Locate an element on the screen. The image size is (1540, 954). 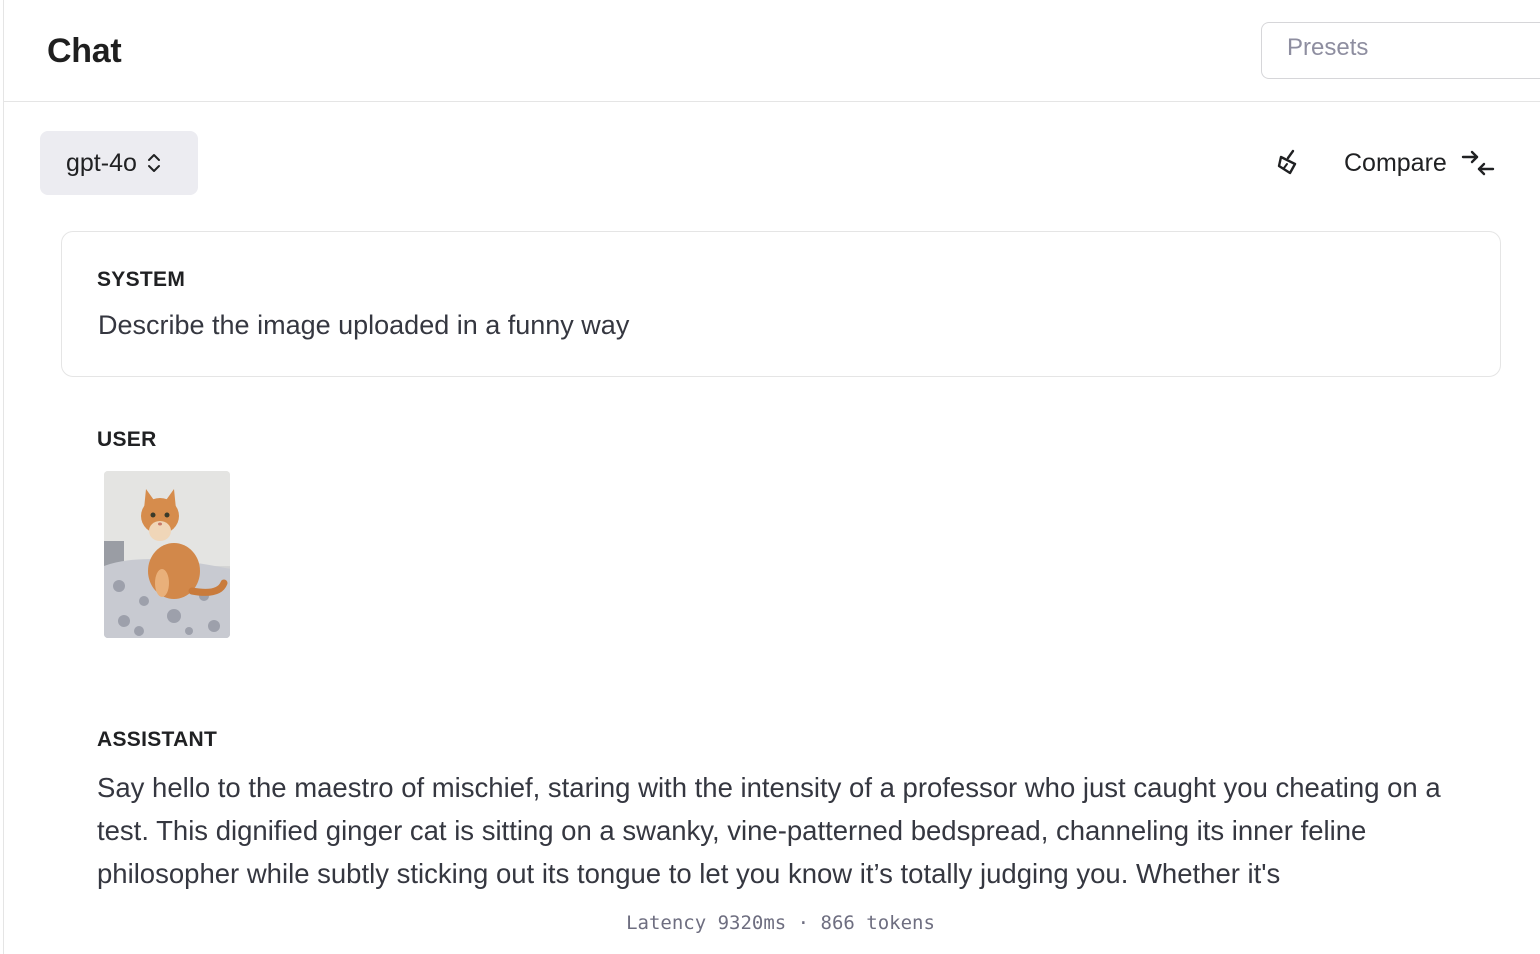
latency-token-stats: Latency 9320ms · 866 tokens is located at coordinates (780, 923).